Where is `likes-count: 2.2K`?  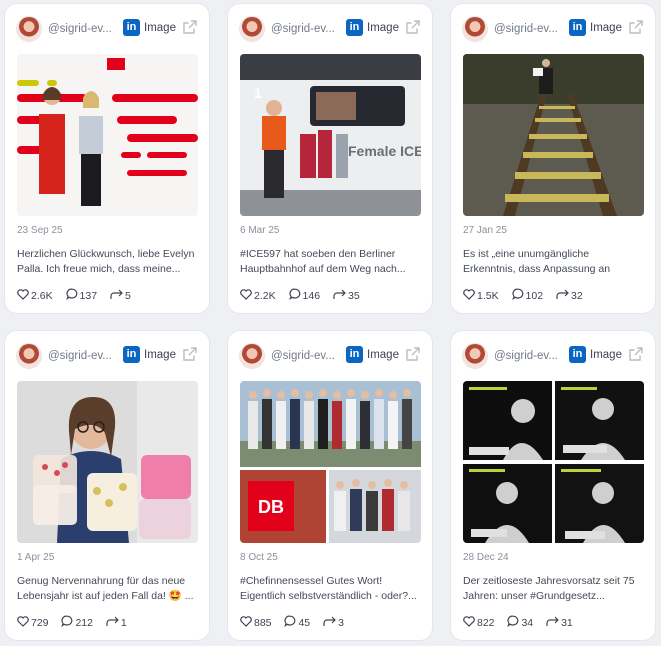
likes-count: 2.2K is located at coordinates (265, 295).